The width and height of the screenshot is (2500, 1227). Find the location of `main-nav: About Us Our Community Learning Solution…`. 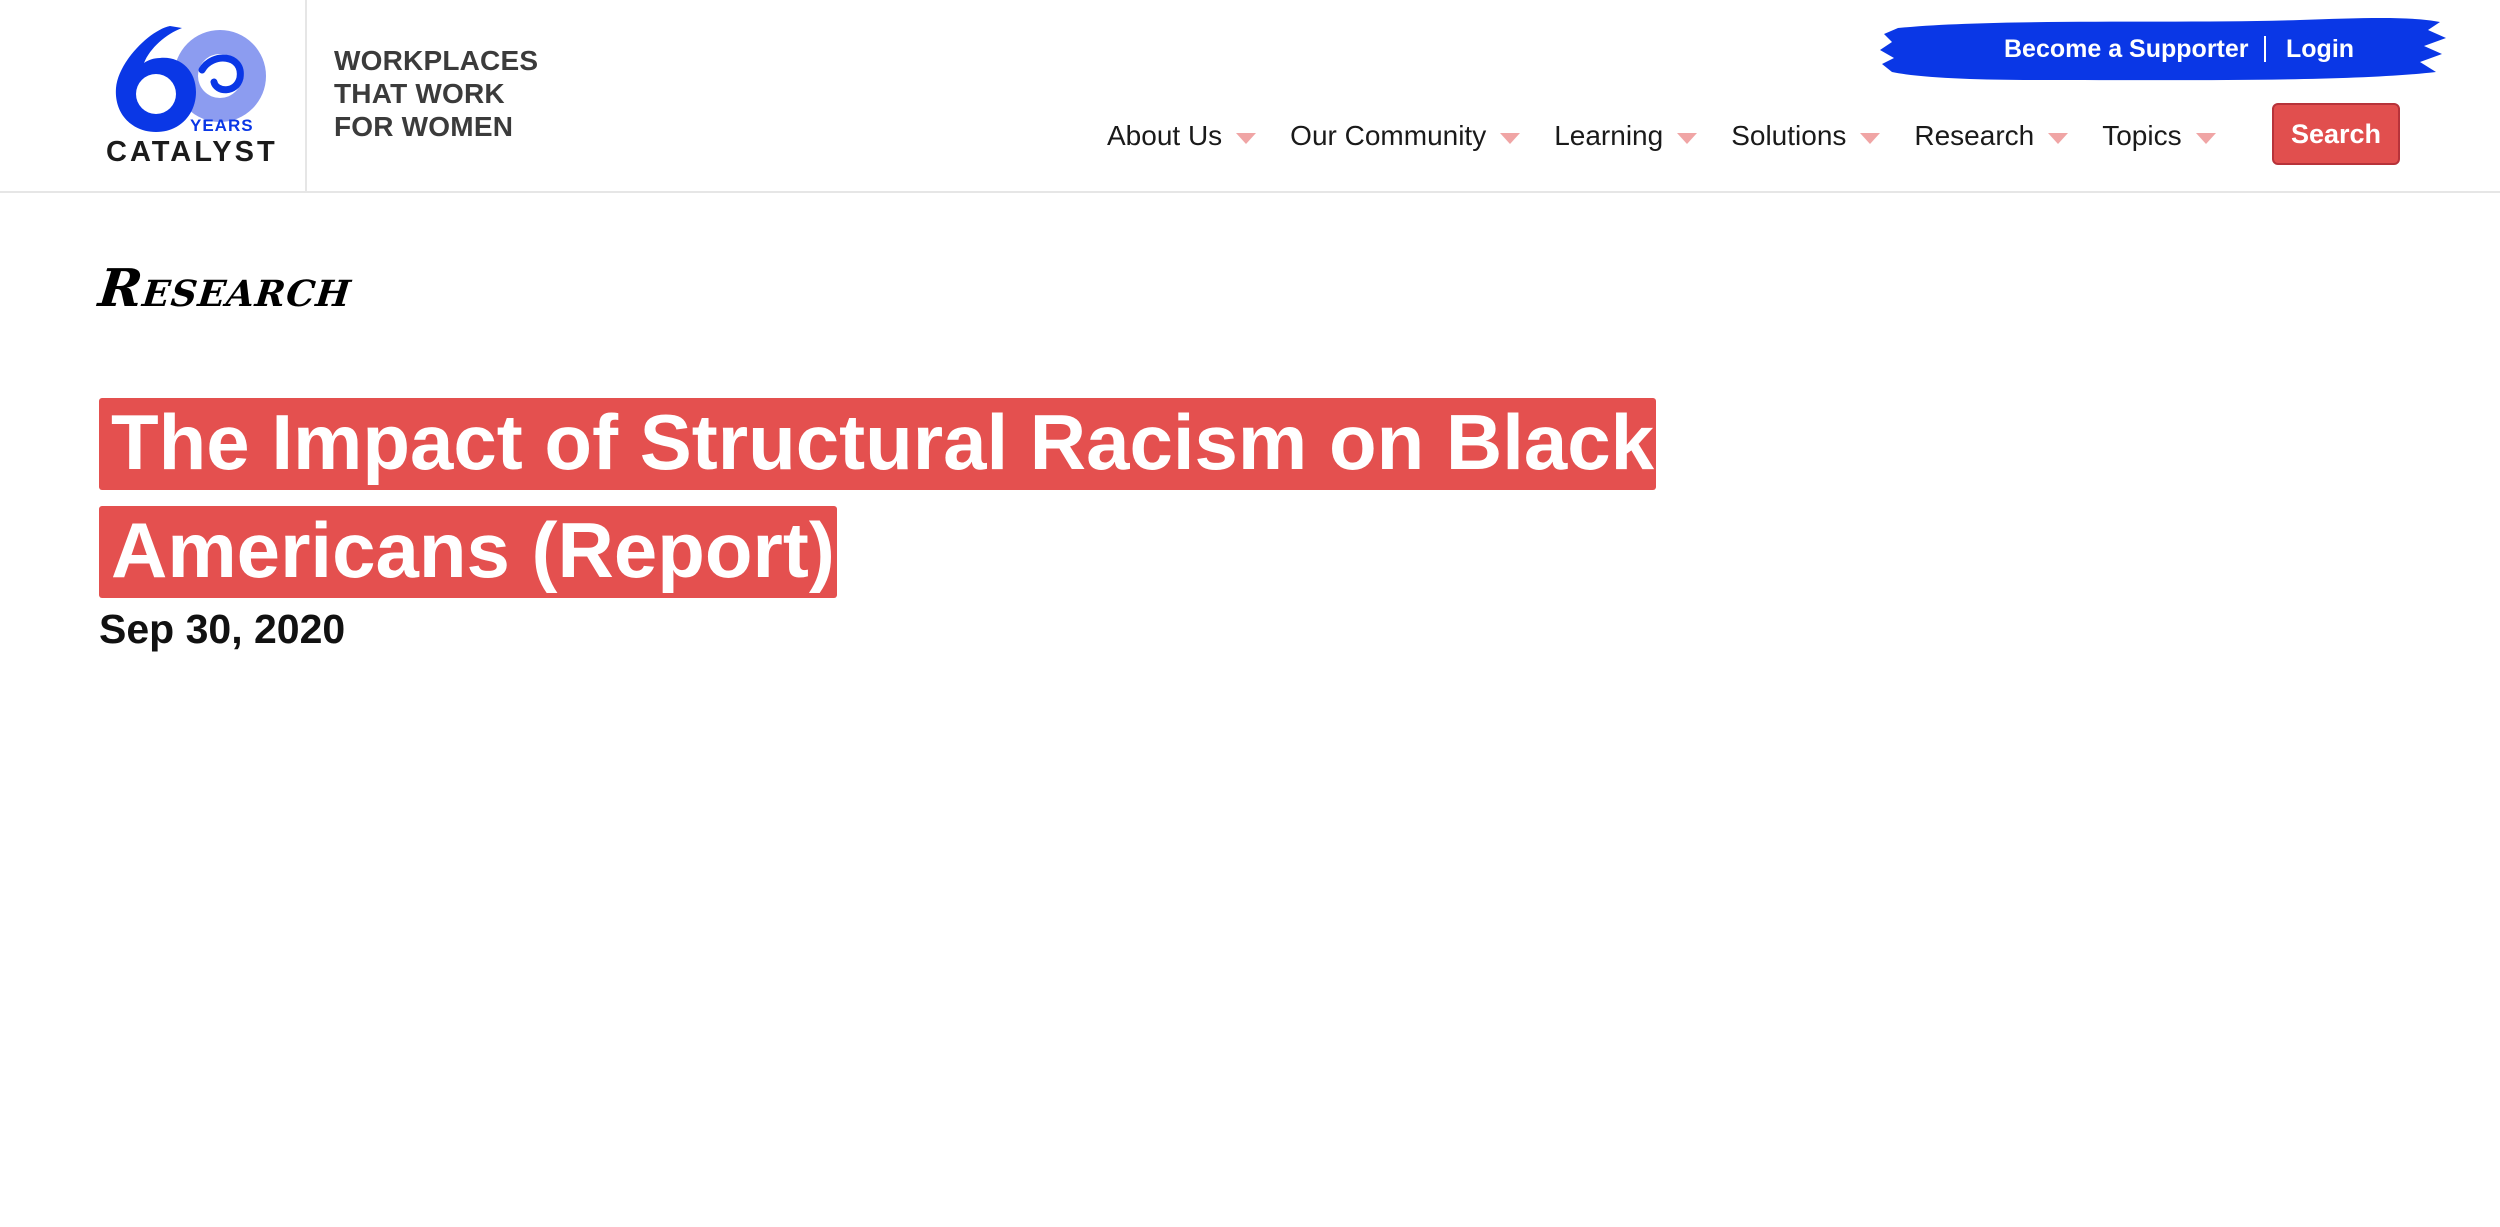

main-nav: About Us Our Community Learning Solution… is located at coordinates (1678, 136).